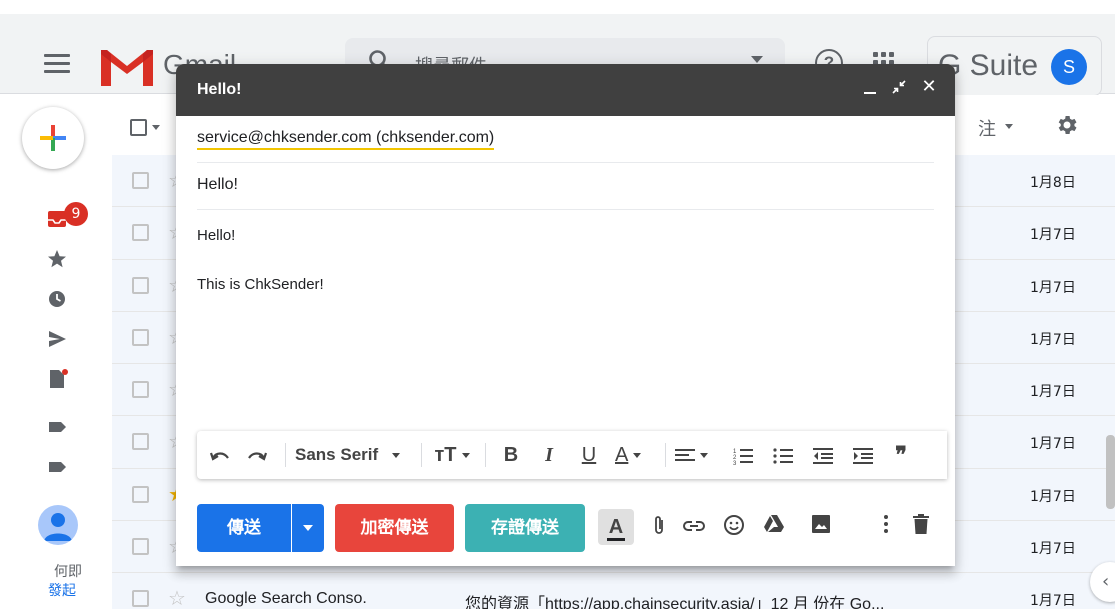  Describe the element at coordinates (1110, 472) in the screenshot. I see `scrollbar` at that location.